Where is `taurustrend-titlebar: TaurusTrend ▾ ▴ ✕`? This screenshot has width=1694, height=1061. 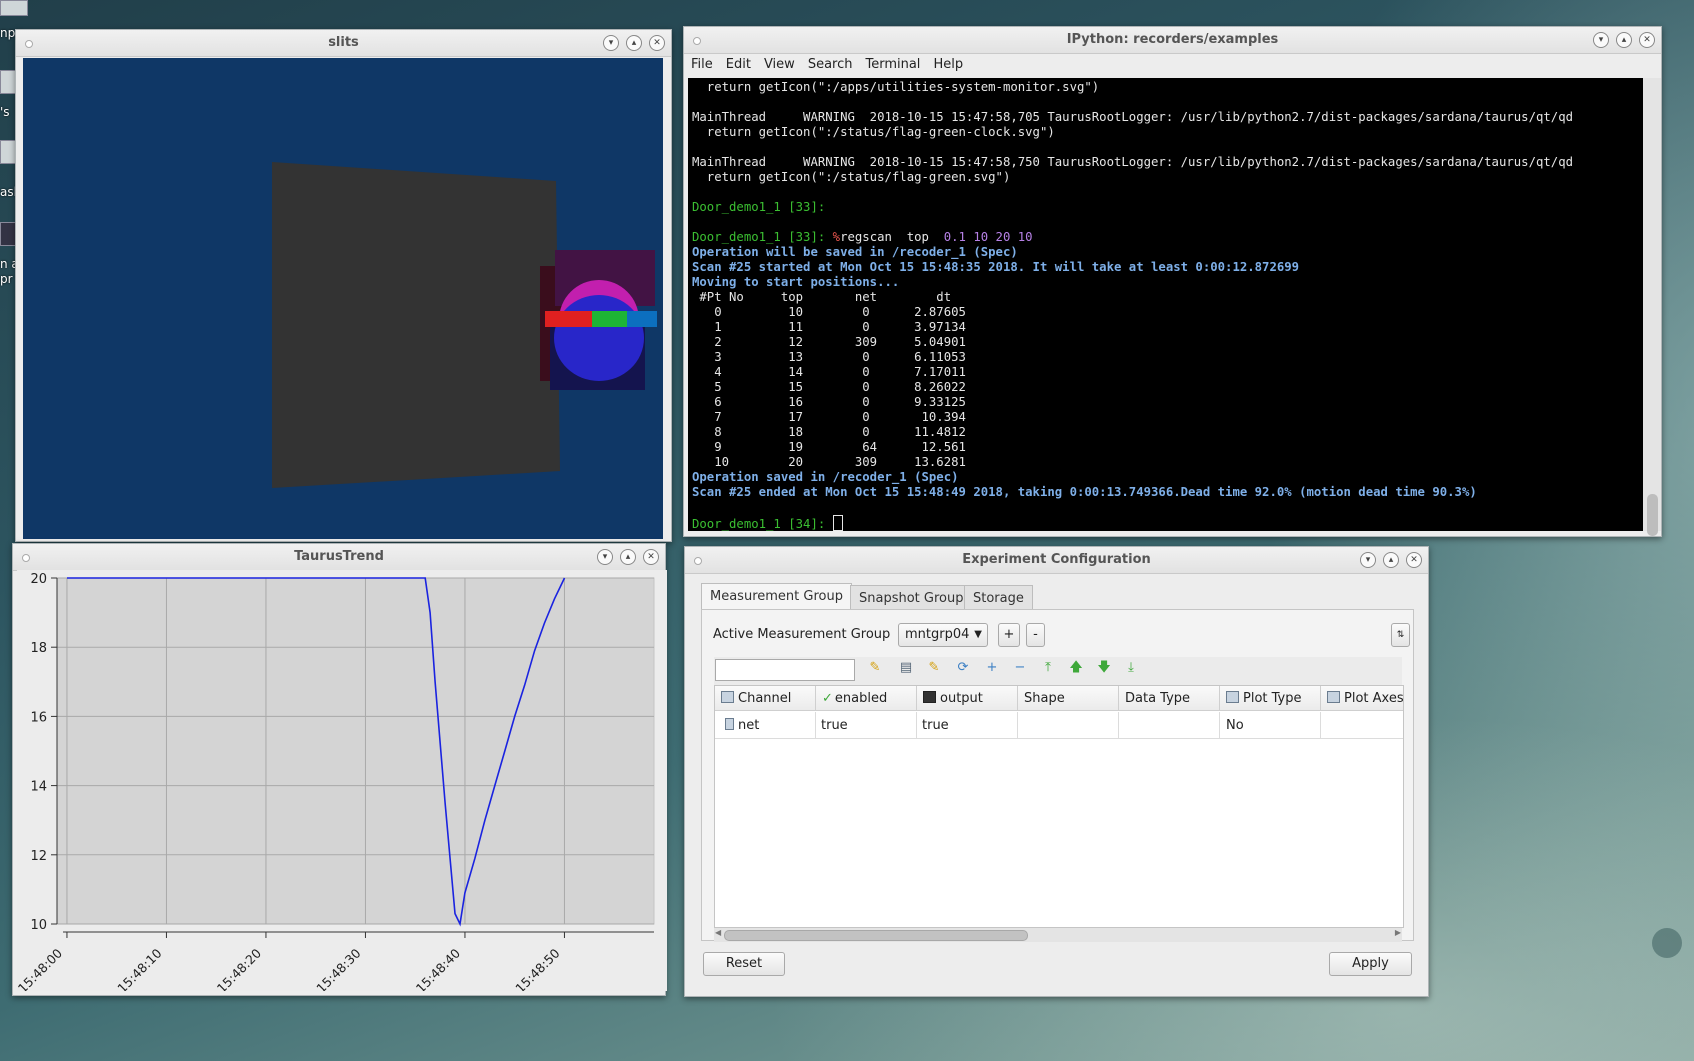 taurustrend-titlebar: TaurusTrend ▾ ▴ ✕ is located at coordinates (339, 557).